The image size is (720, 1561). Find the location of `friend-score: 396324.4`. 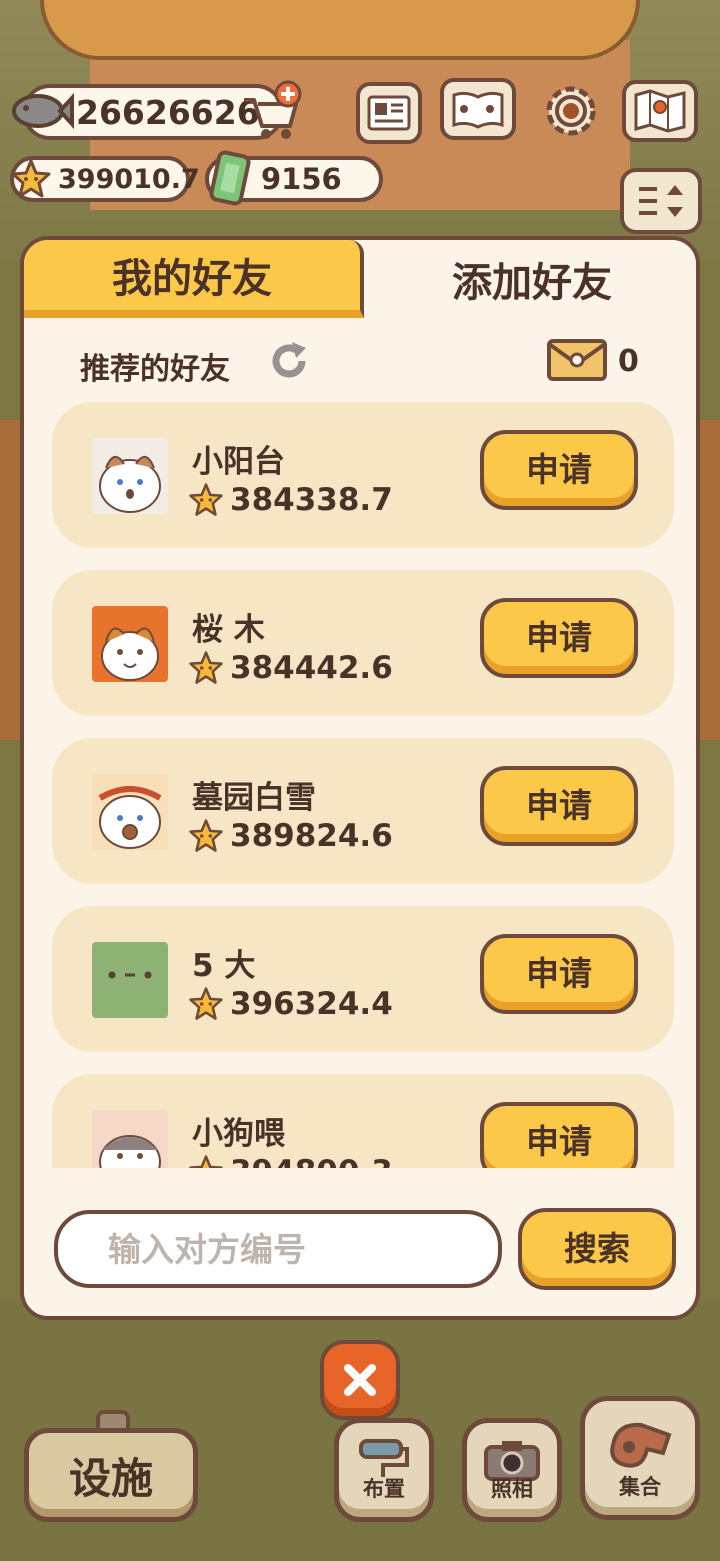

friend-score: 396324.4 is located at coordinates (311, 1004).